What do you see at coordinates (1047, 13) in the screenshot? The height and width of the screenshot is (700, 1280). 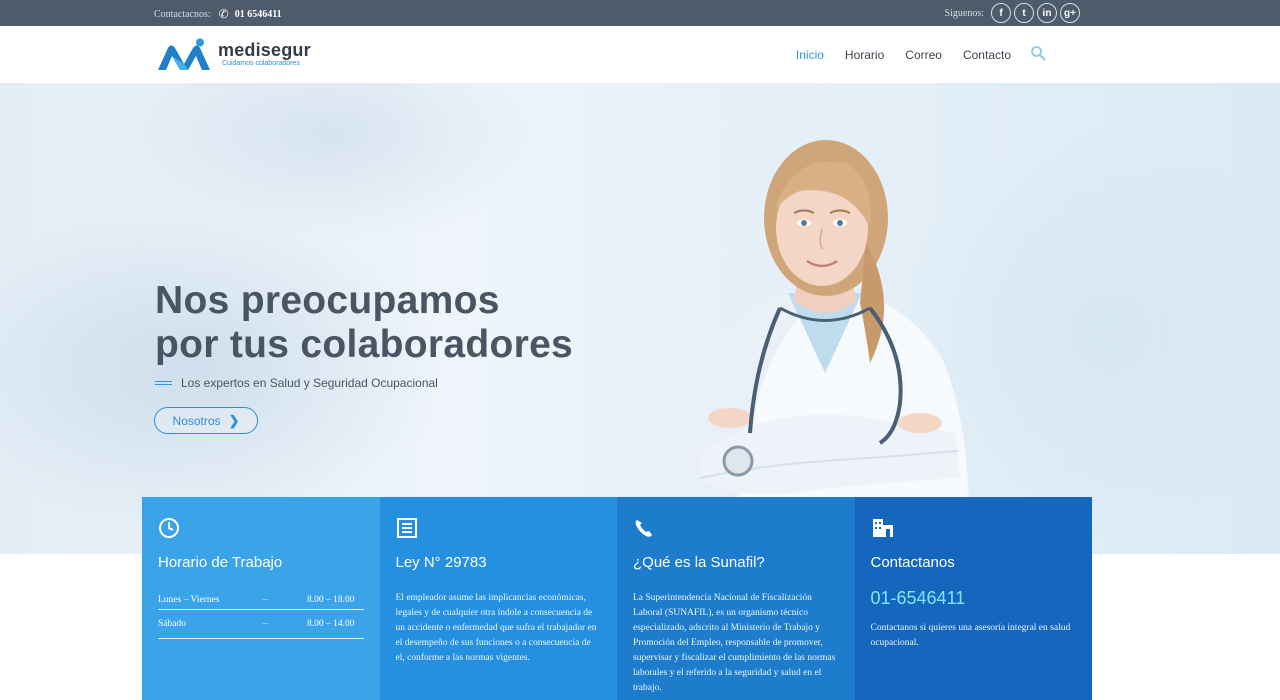 I see `linkedin-icon: in` at bounding box center [1047, 13].